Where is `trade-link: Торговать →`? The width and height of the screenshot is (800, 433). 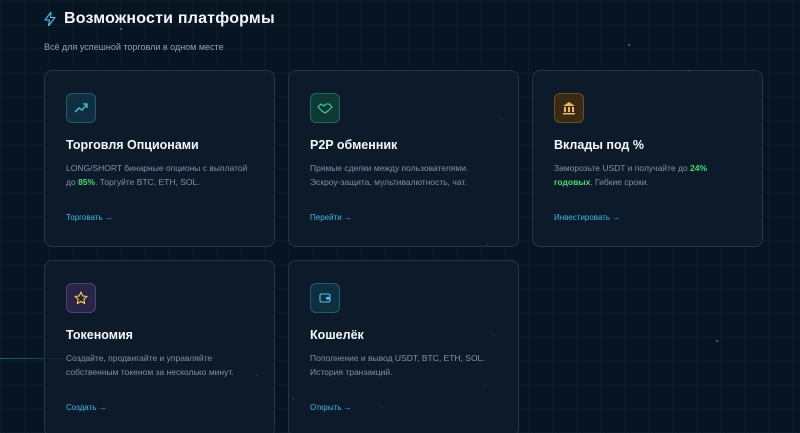
trade-link: Торговать → is located at coordinates (89, 217).